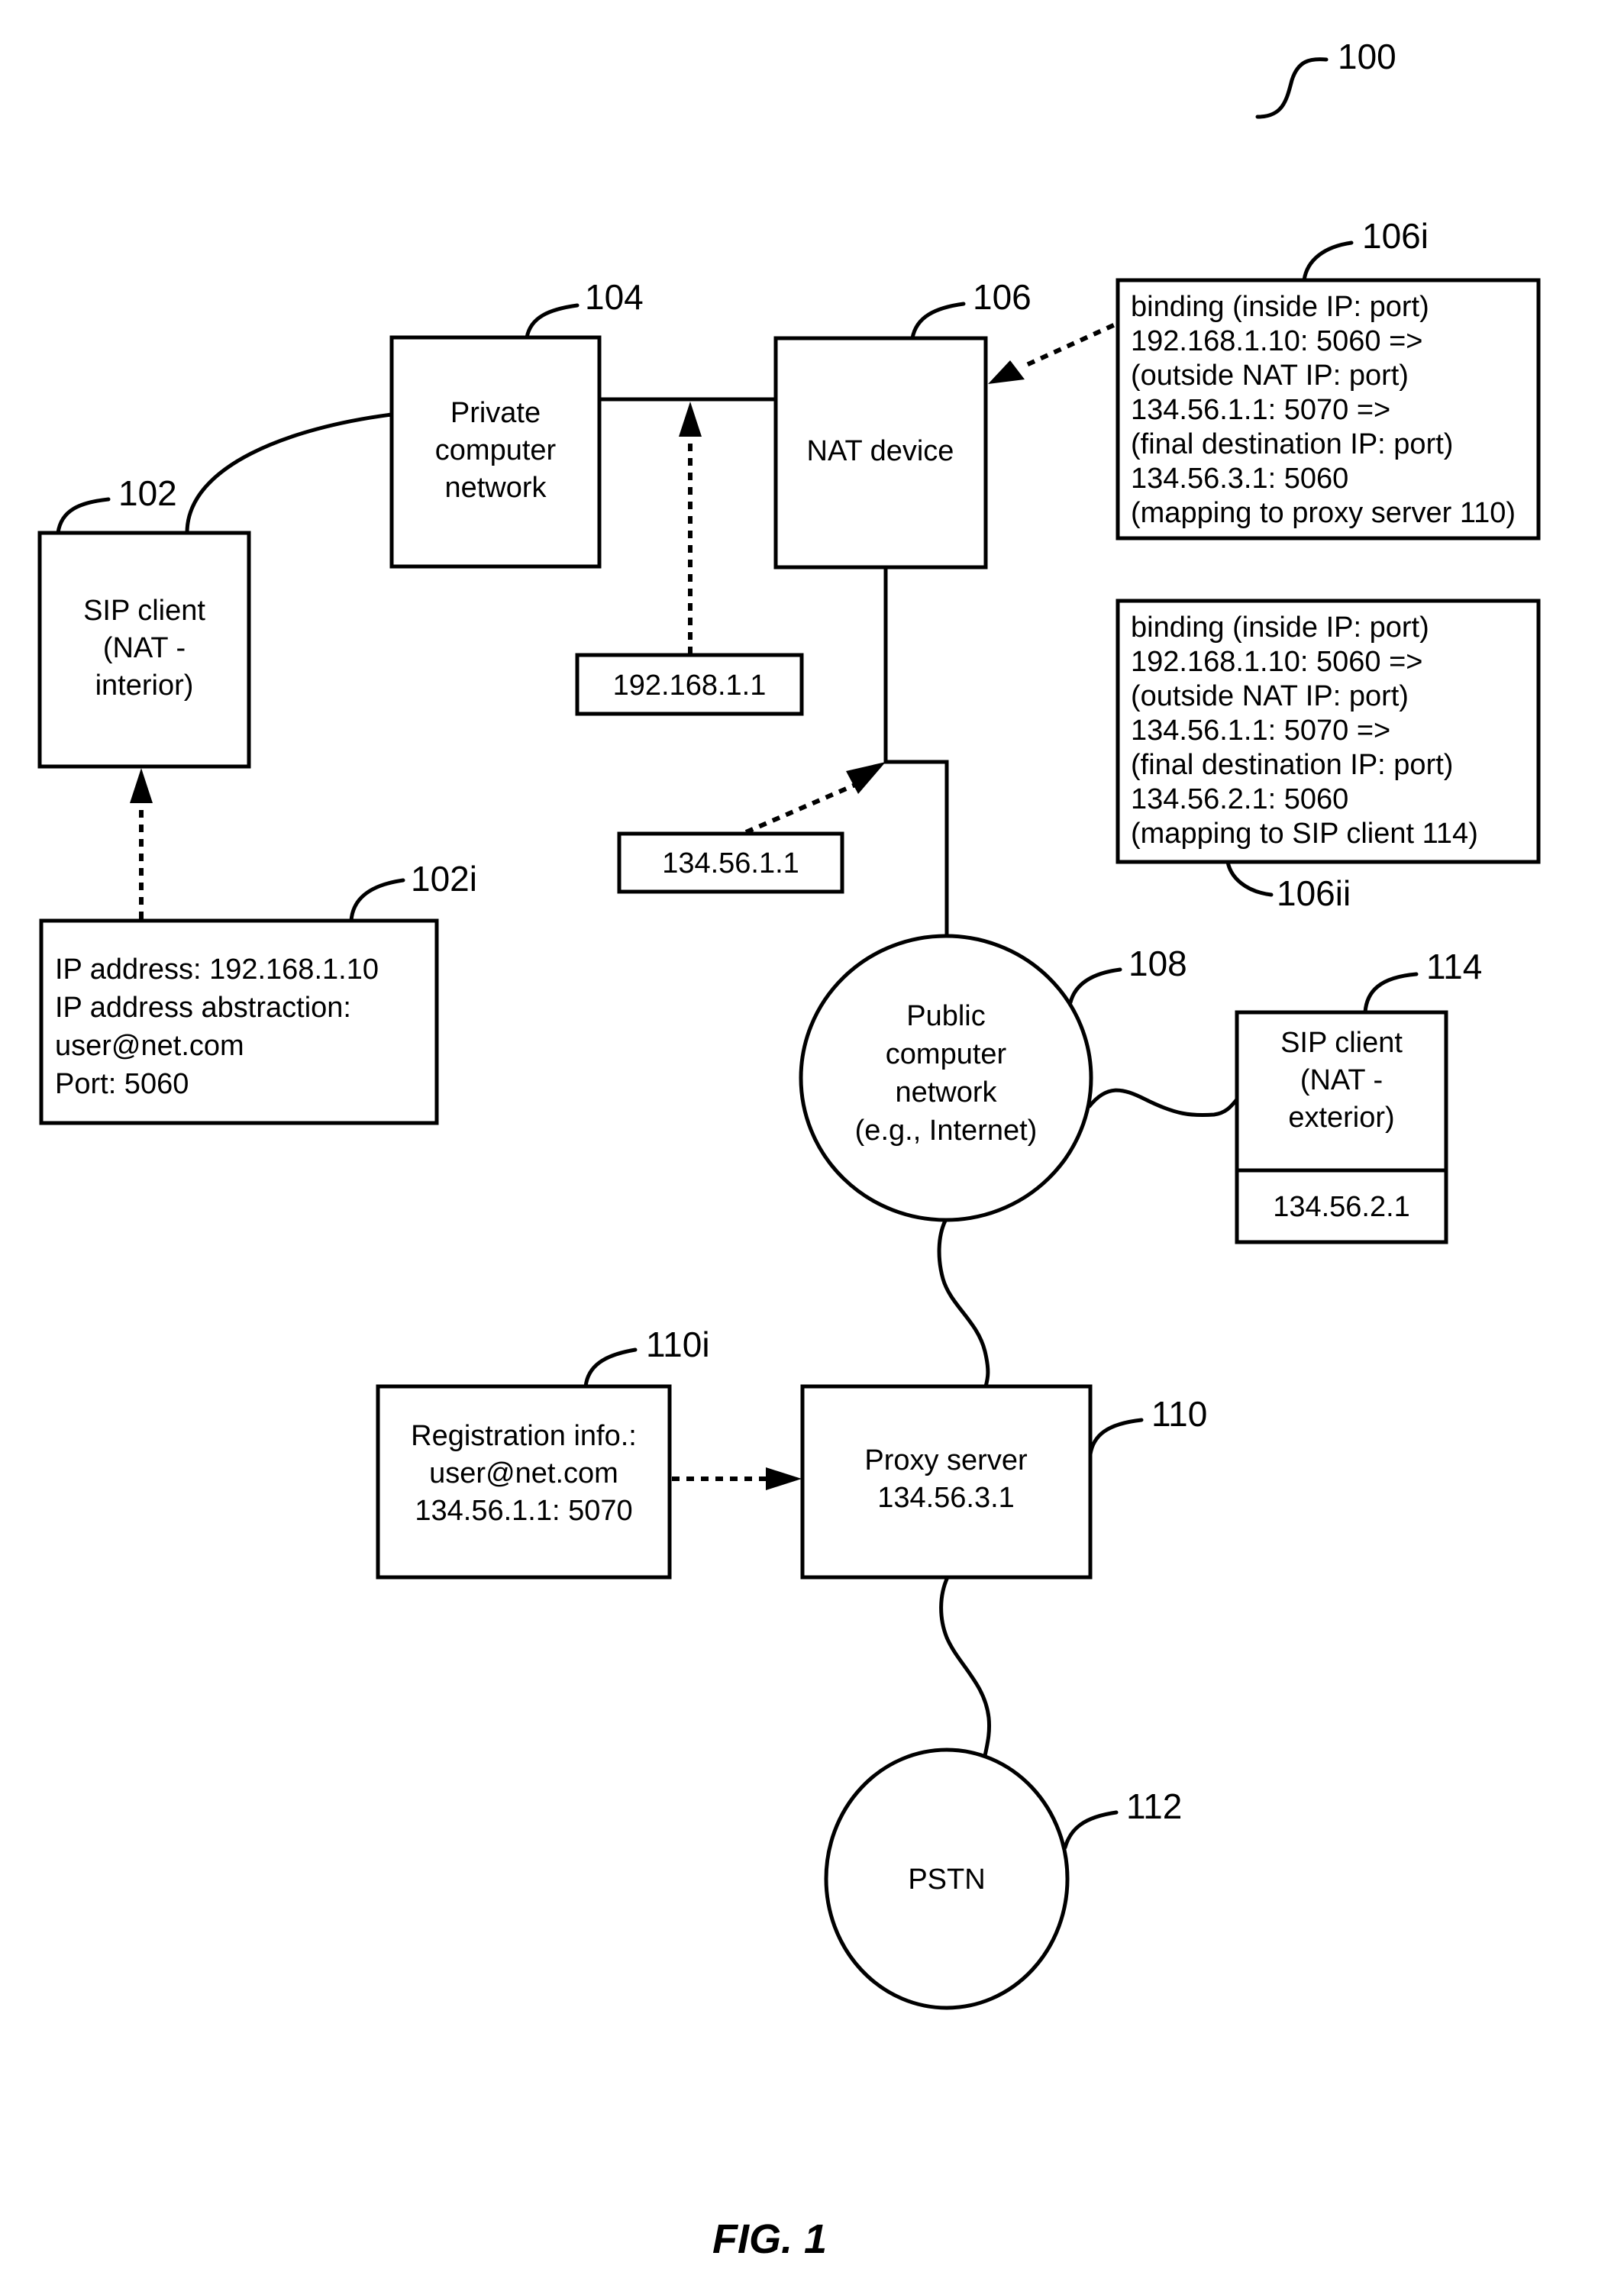 This screenshot has width=1624, height=2272. What do you see at coordinates (916, 752) in the screenshot?
I see `link-nat-to-public-network` at bounding box center [916, 752].